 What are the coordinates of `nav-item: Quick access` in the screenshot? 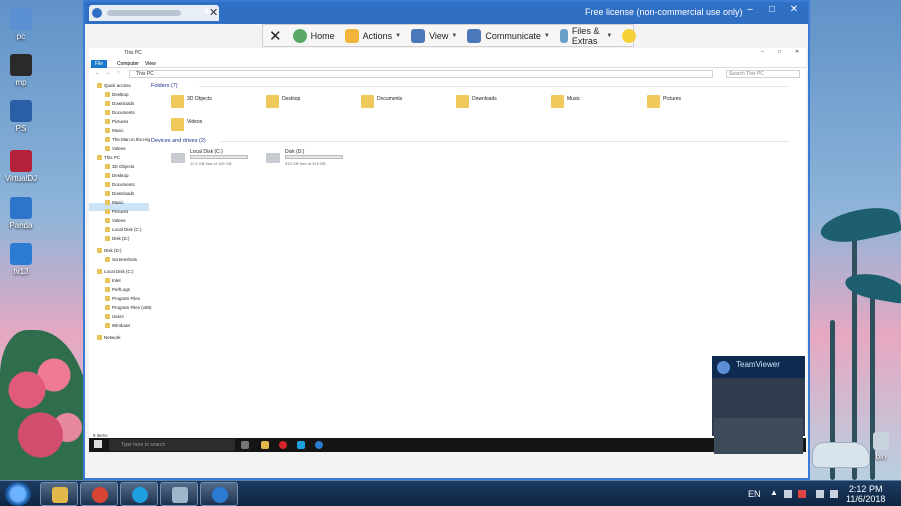 It's located at (114, 87).